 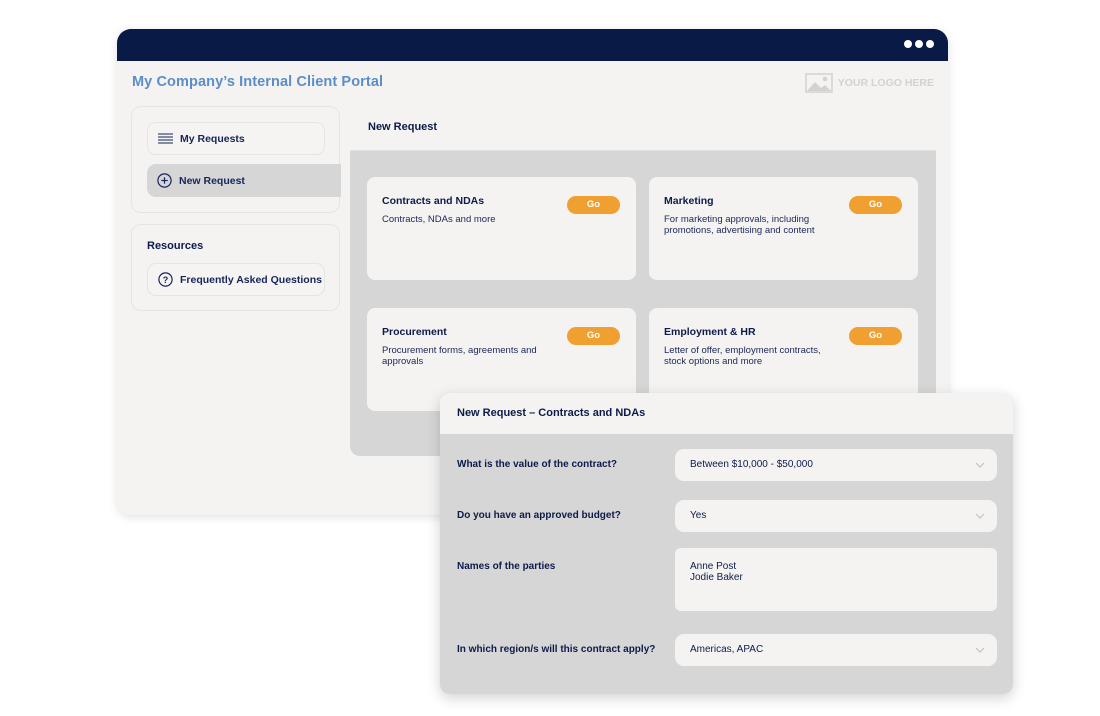 I want to click on sidebar-nav: My Requests New Request, so click(x=236, y=159).